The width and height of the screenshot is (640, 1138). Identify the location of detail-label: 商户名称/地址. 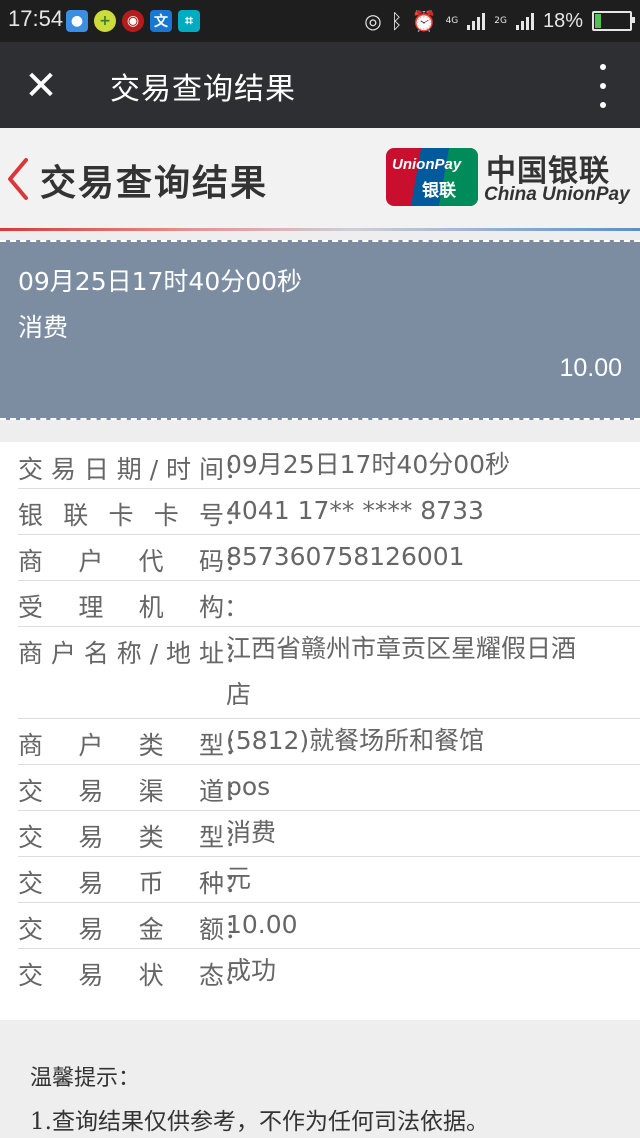
(121, 653).